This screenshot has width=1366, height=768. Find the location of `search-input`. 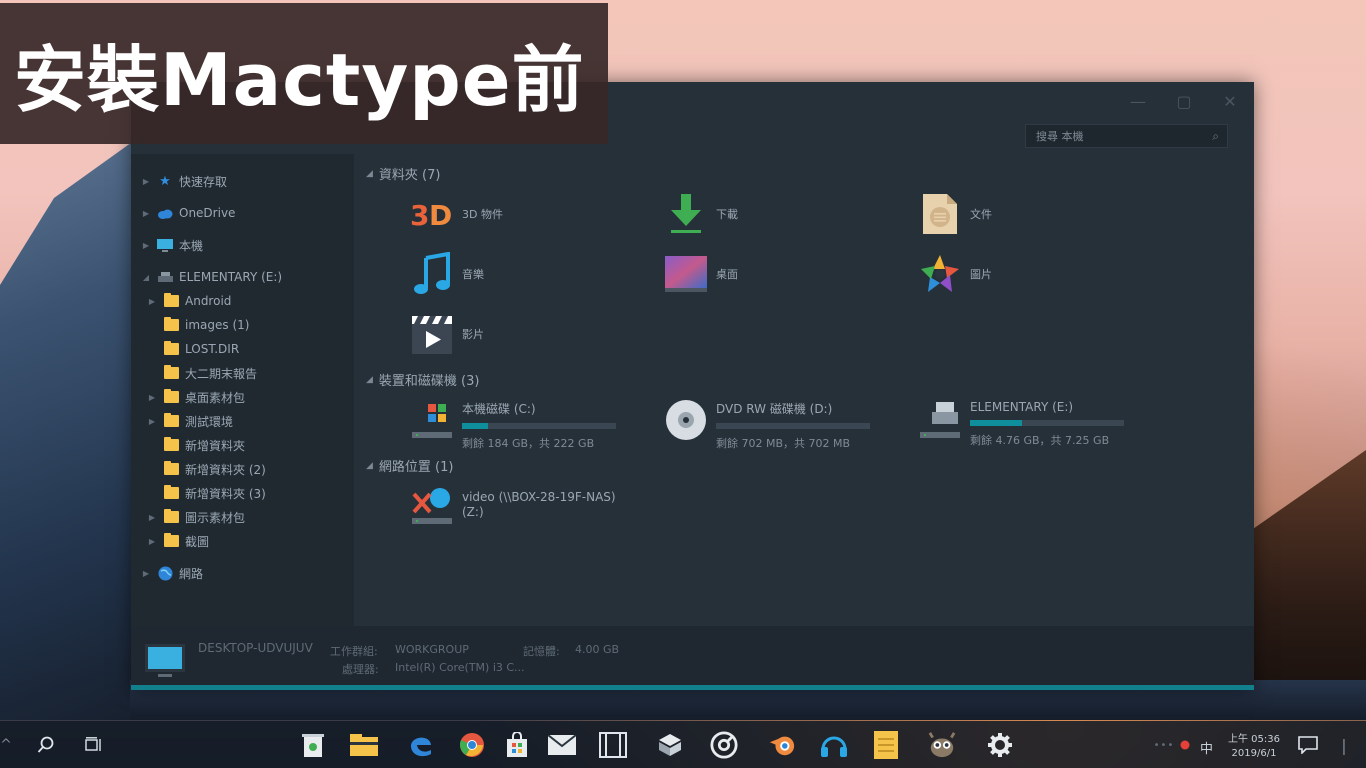

search-input is located at coordinates (1123, 136).